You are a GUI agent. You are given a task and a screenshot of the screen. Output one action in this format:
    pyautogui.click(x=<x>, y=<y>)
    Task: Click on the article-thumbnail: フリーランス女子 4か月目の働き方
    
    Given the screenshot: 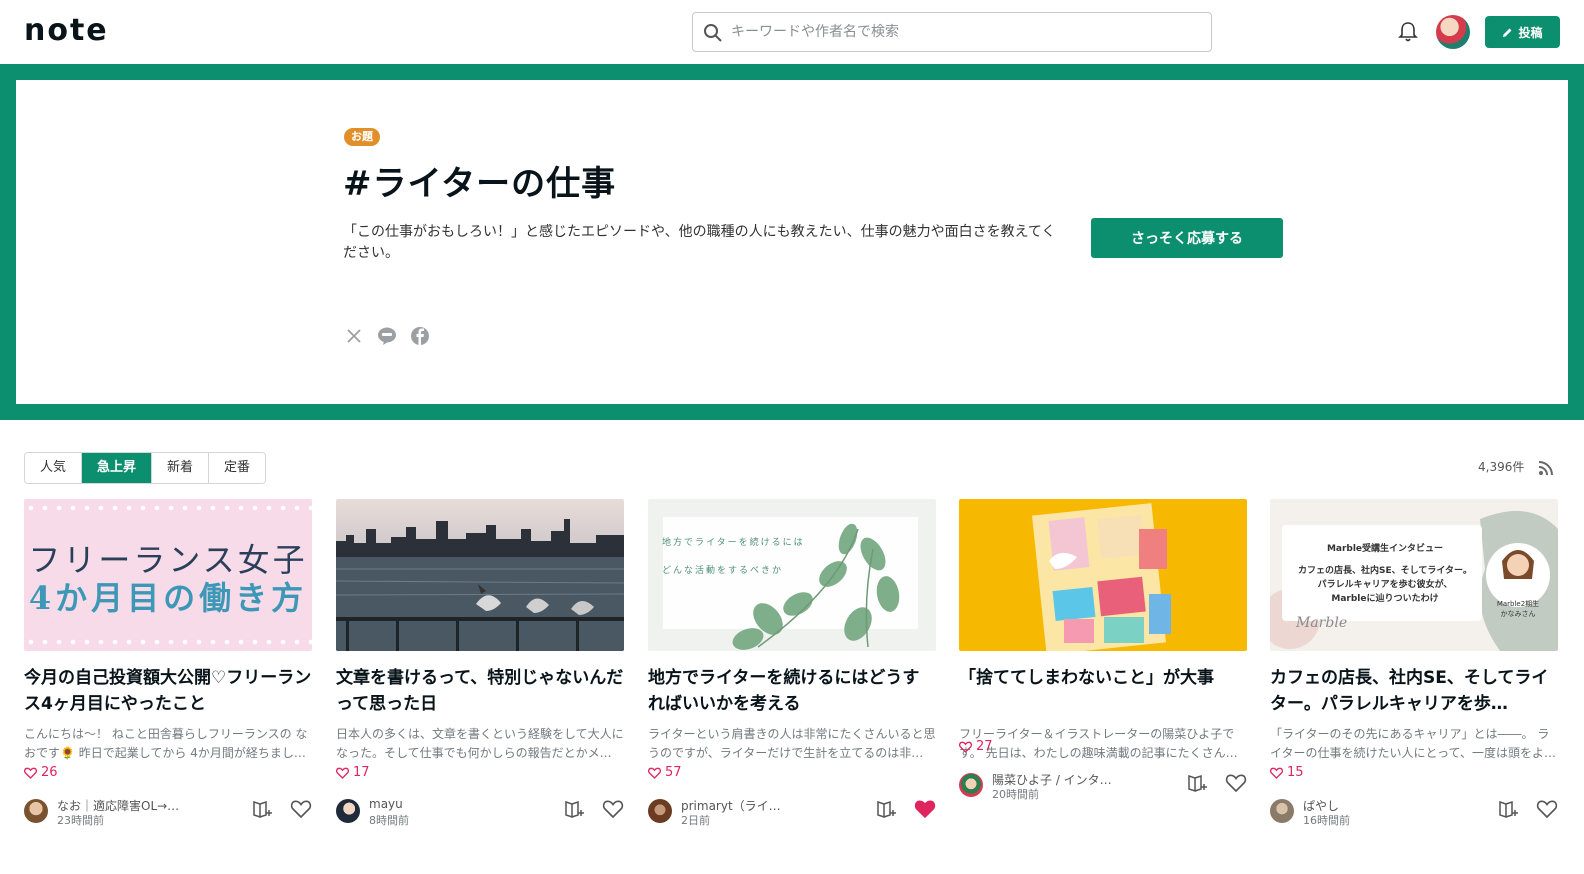 What is the action you would take?
    pyautogui.click(x=168, y=575)
    